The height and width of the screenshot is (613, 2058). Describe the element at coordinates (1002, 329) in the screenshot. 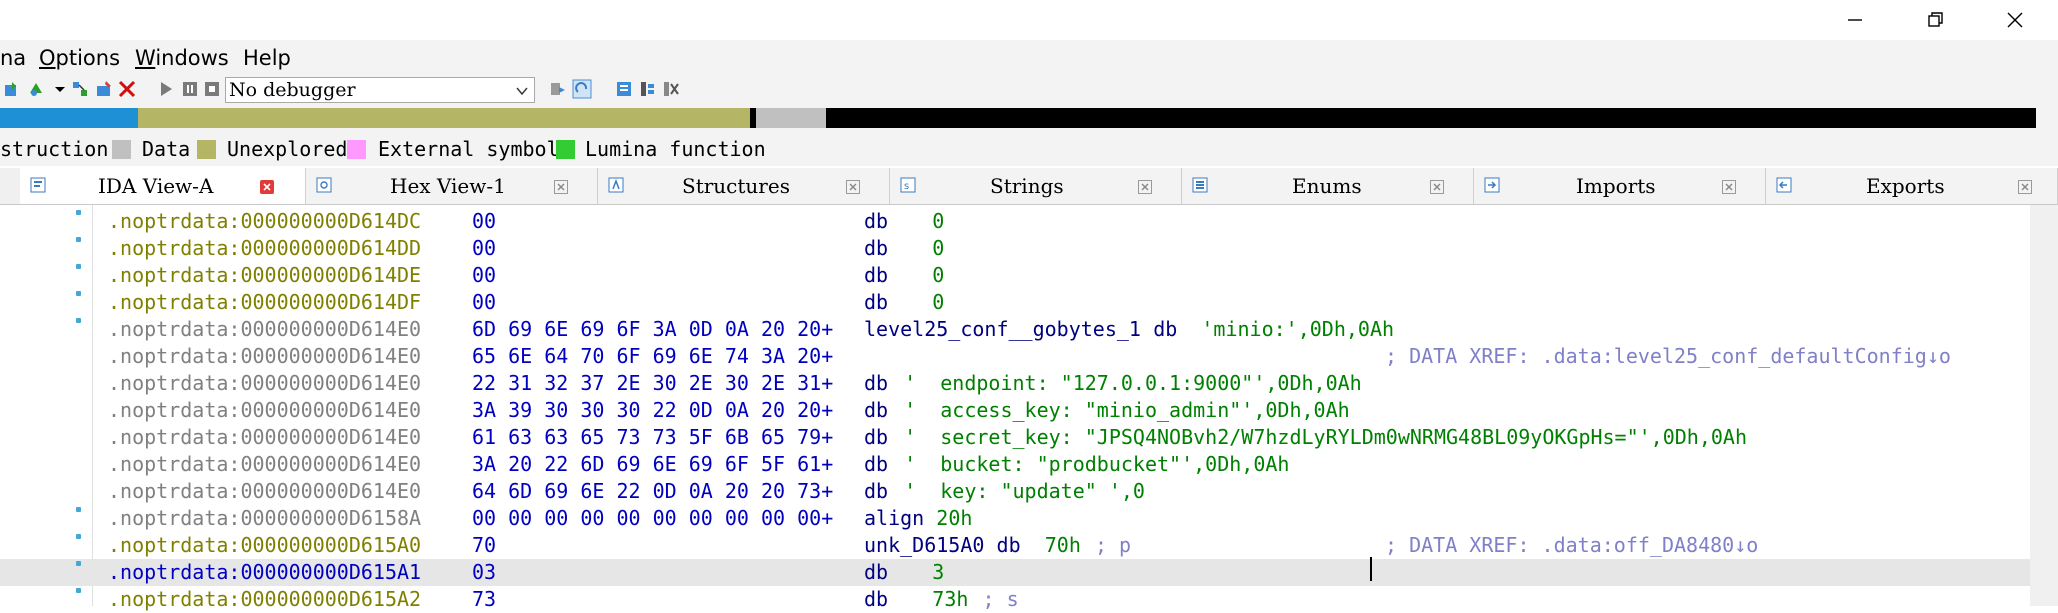

I see `row-label: level25_conf__gobytes_1` at that location.